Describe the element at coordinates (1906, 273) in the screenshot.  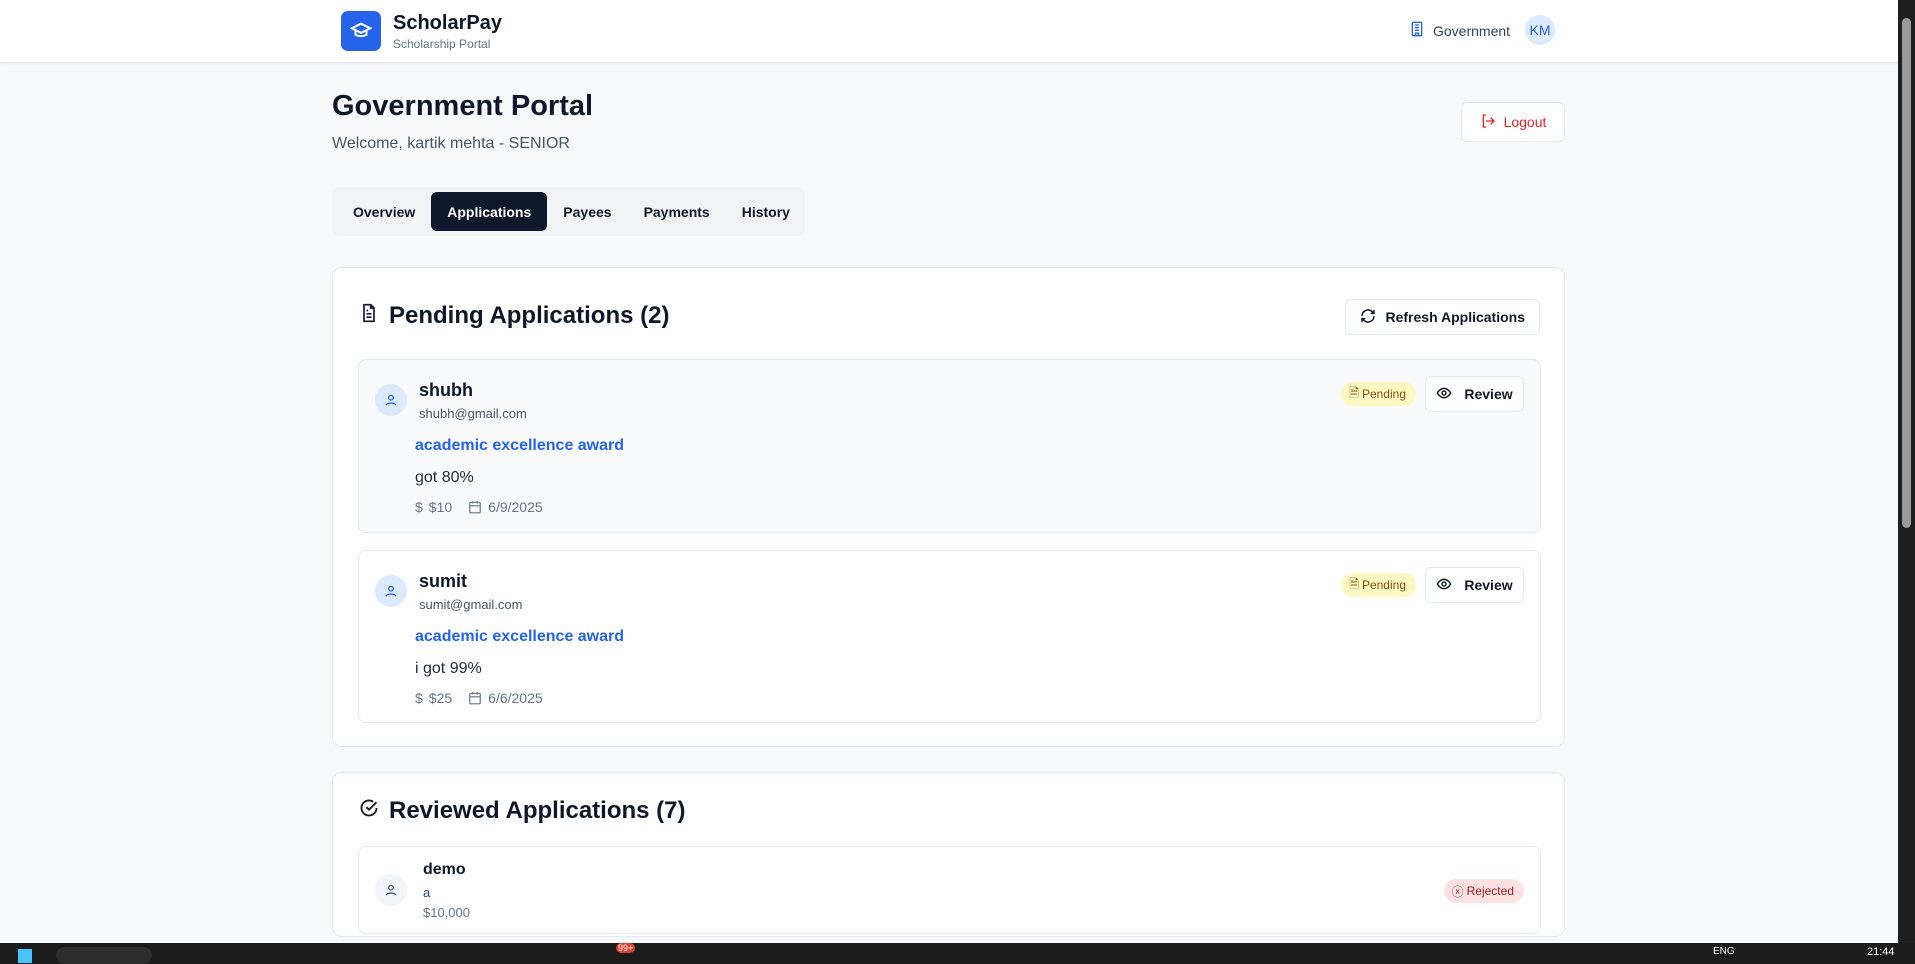
I see `scrollbar-thumb` at that location.